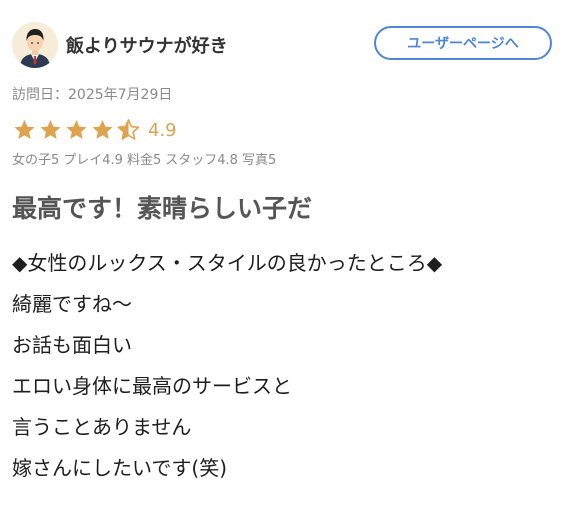 The width and height of the screenshot is (576, 506). What do you see at coordinates (162, 130) in the screenshot?
I see `rating-score: 4.9` at bounding box center [162, 130].